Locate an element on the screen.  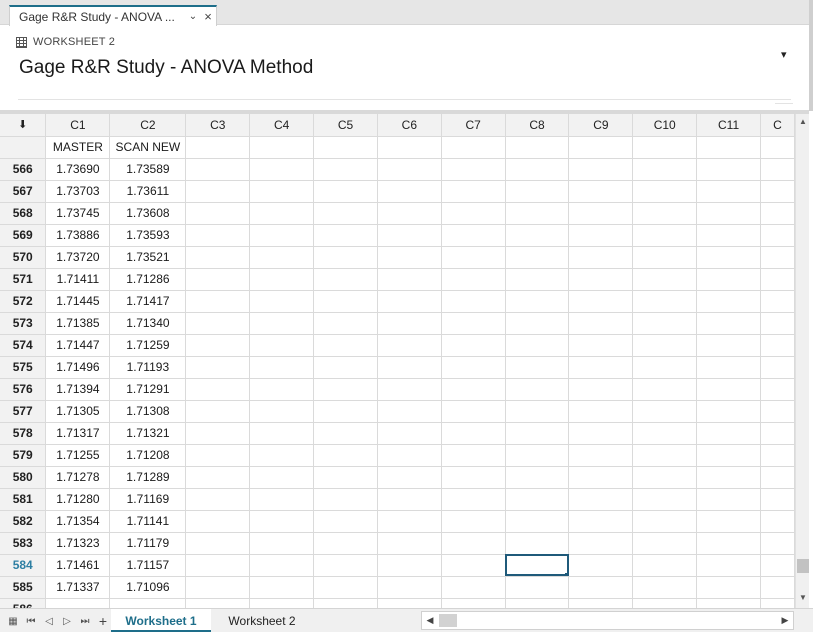
horizontal-scroll-thumb is located at coordinates (448, 620).